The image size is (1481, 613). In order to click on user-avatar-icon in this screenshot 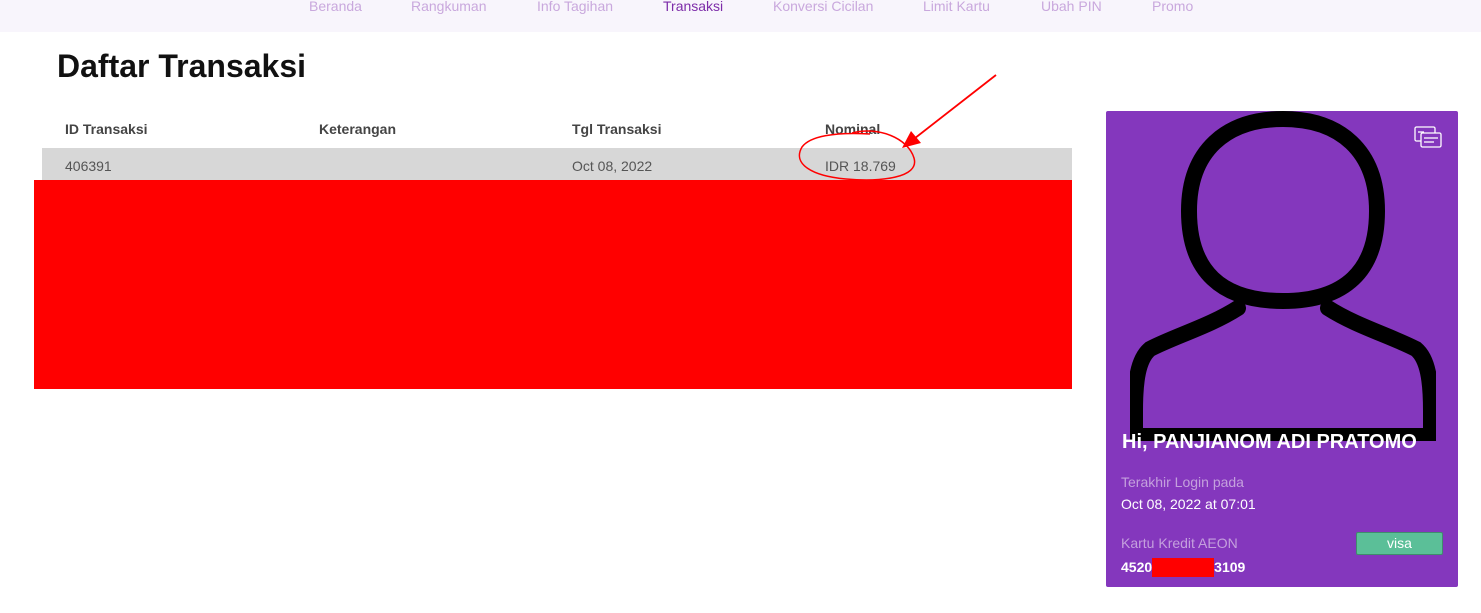, I will do `click(1283, 276)`.